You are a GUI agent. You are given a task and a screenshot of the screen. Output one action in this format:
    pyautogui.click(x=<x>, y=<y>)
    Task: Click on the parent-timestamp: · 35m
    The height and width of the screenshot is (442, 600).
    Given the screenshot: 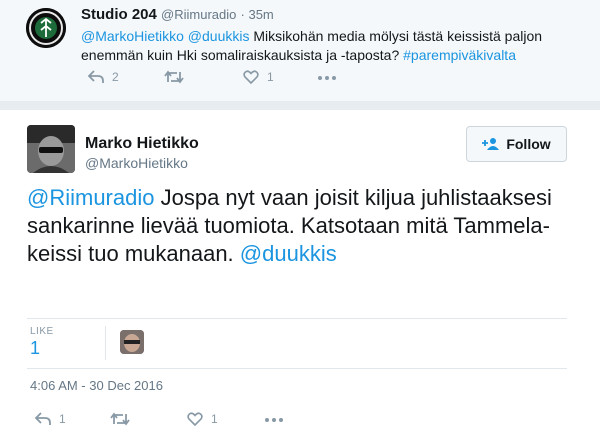 What is the action you would take?
    pyautogui.click(x=257, y=14)
    